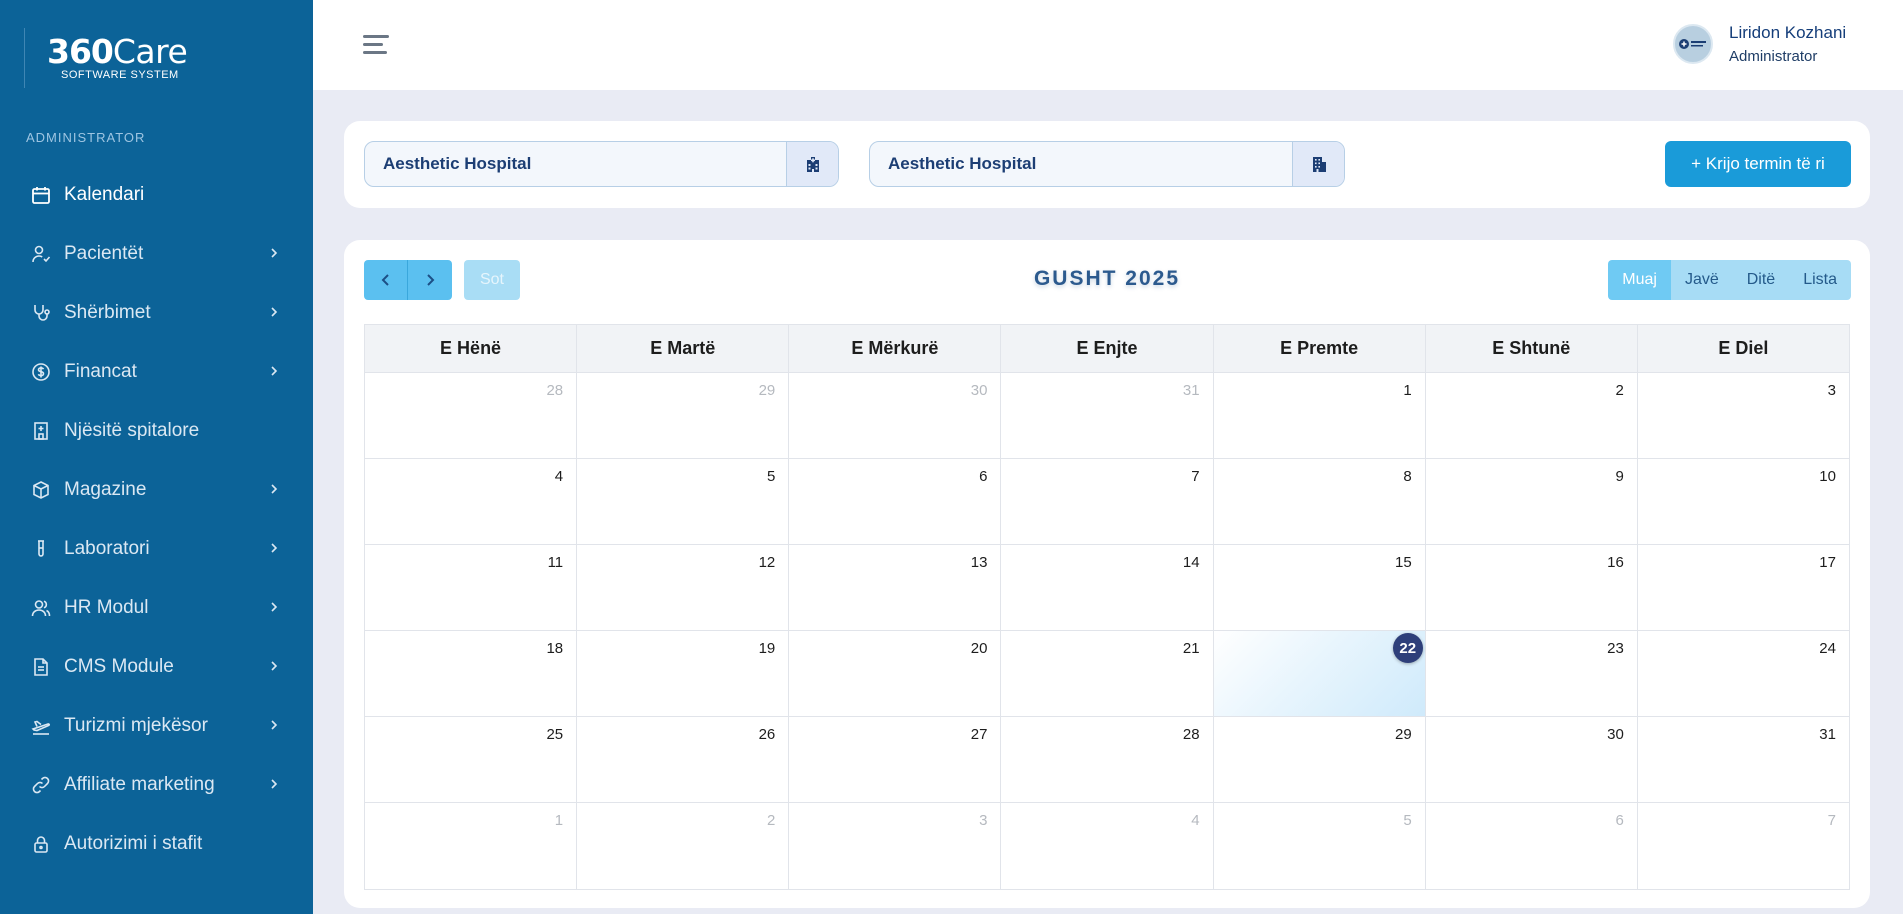  Describe the element at coordinates (156, 489) in the screenshot. I see `sidebar-item-magazine: Magazine` at that location.